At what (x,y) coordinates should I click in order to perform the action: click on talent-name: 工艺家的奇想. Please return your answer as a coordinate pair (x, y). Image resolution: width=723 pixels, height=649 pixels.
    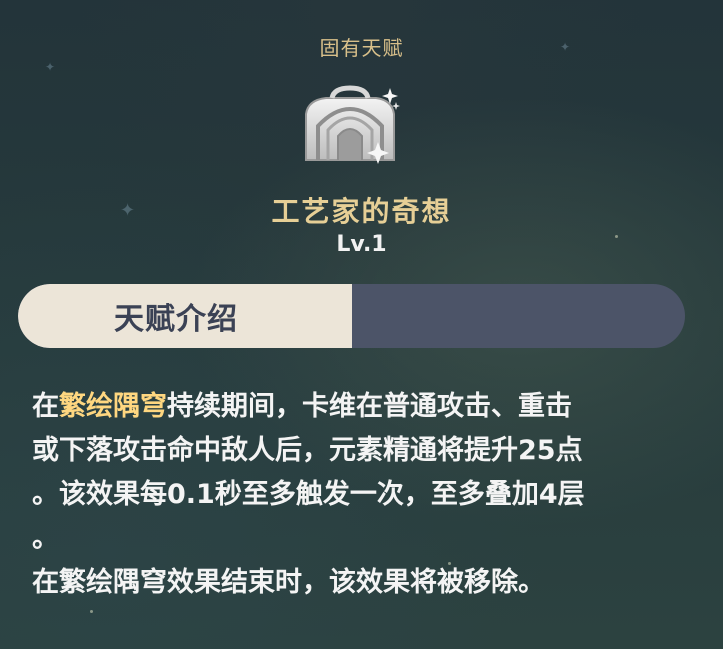
    Looking at the image, I should click on (361, 211).